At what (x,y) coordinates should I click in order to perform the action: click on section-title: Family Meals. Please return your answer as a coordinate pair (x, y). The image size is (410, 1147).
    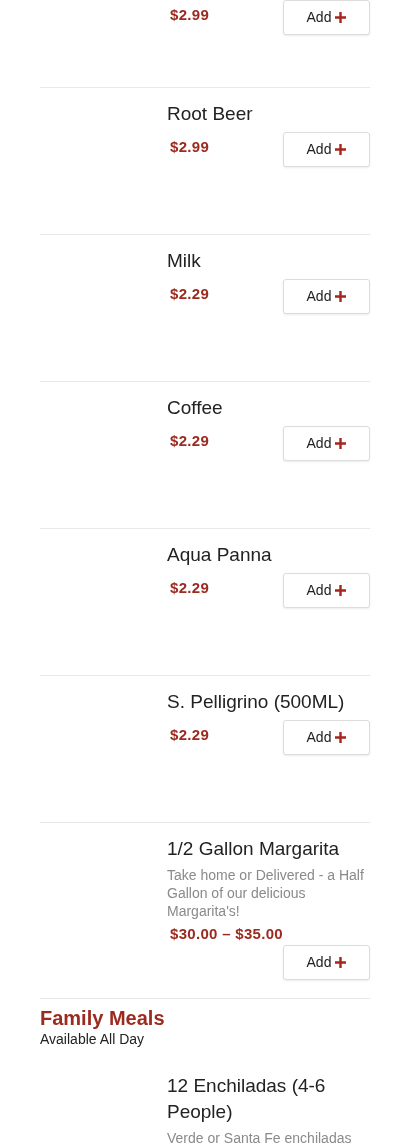
    Looking at the image, I should click on (103, 1018).